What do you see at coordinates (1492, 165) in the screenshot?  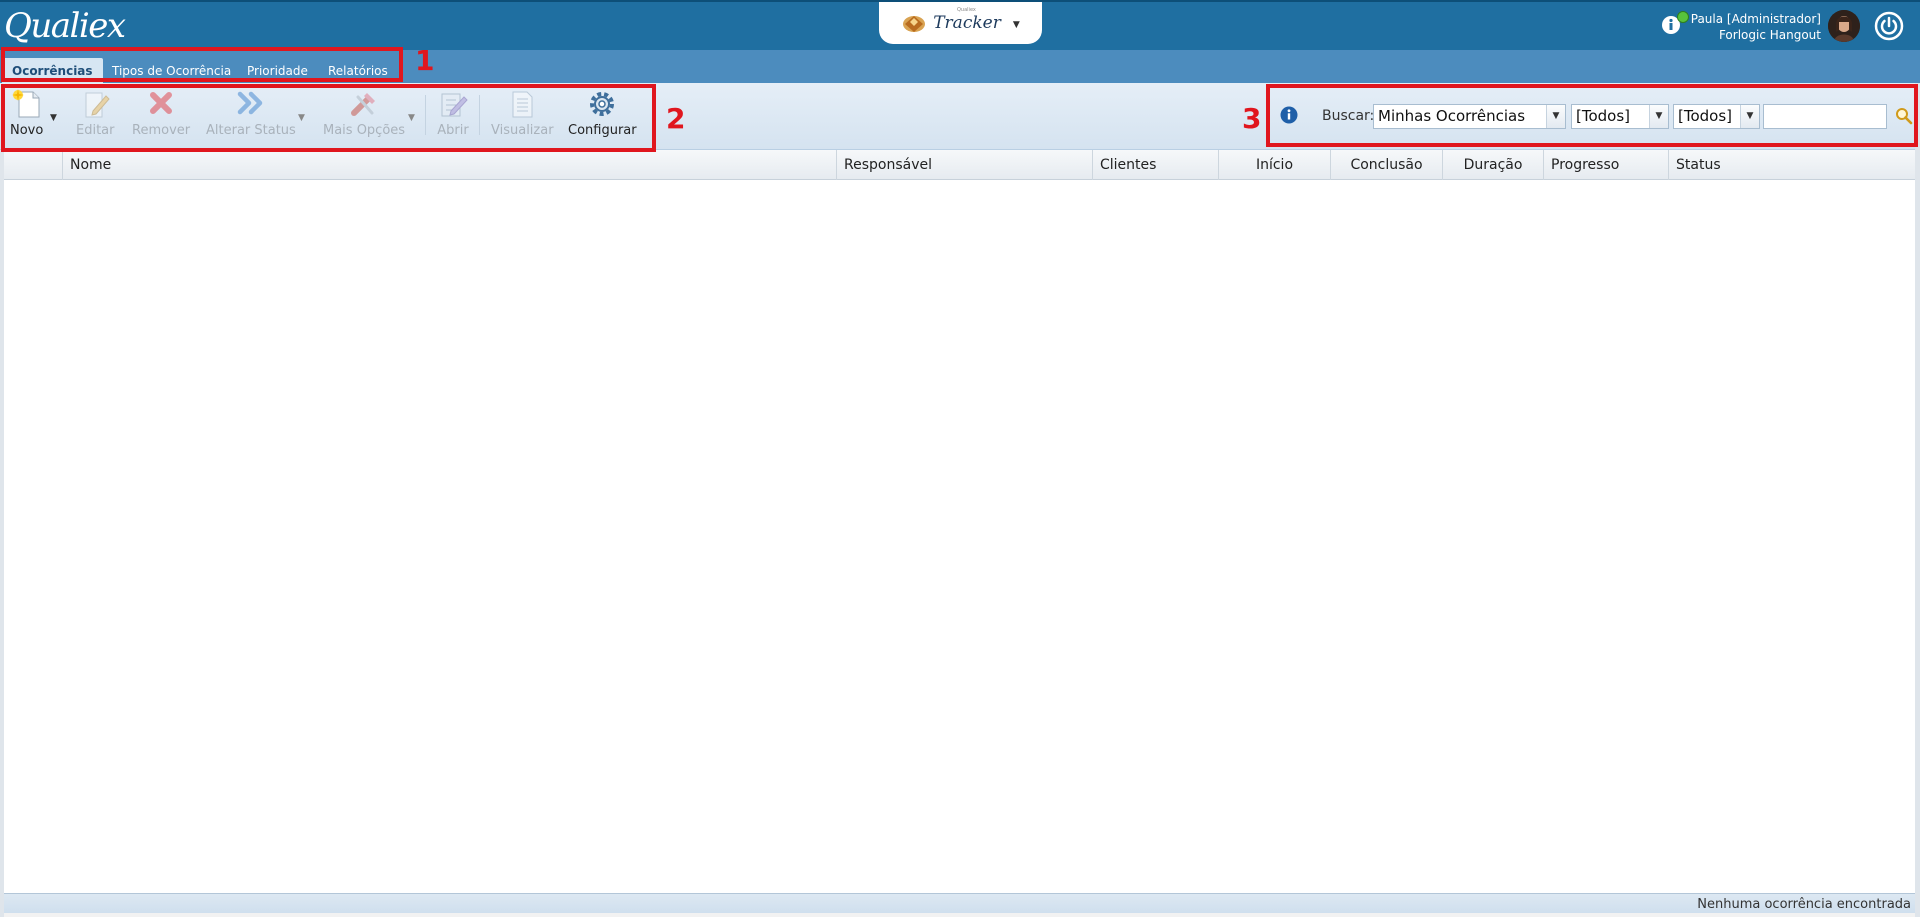 I see `column-header-duracao: Duração` at bounding box center [1492, 165].